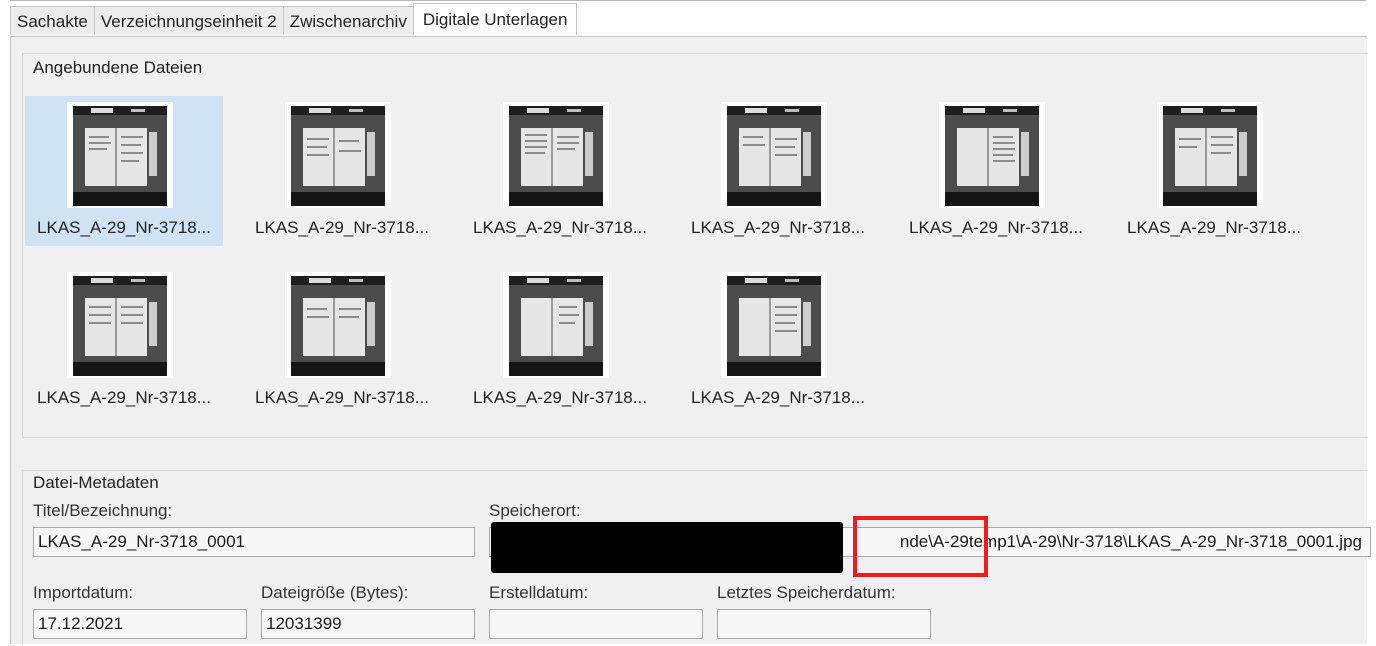 This screenshot has width=1376, height=646. What do you see at coordinates (188, 20) in the screenshot?
I see `tab-verzeichnungseinheit-2: Verzeichnungseinheit 2` at bounding box center [188, 20].